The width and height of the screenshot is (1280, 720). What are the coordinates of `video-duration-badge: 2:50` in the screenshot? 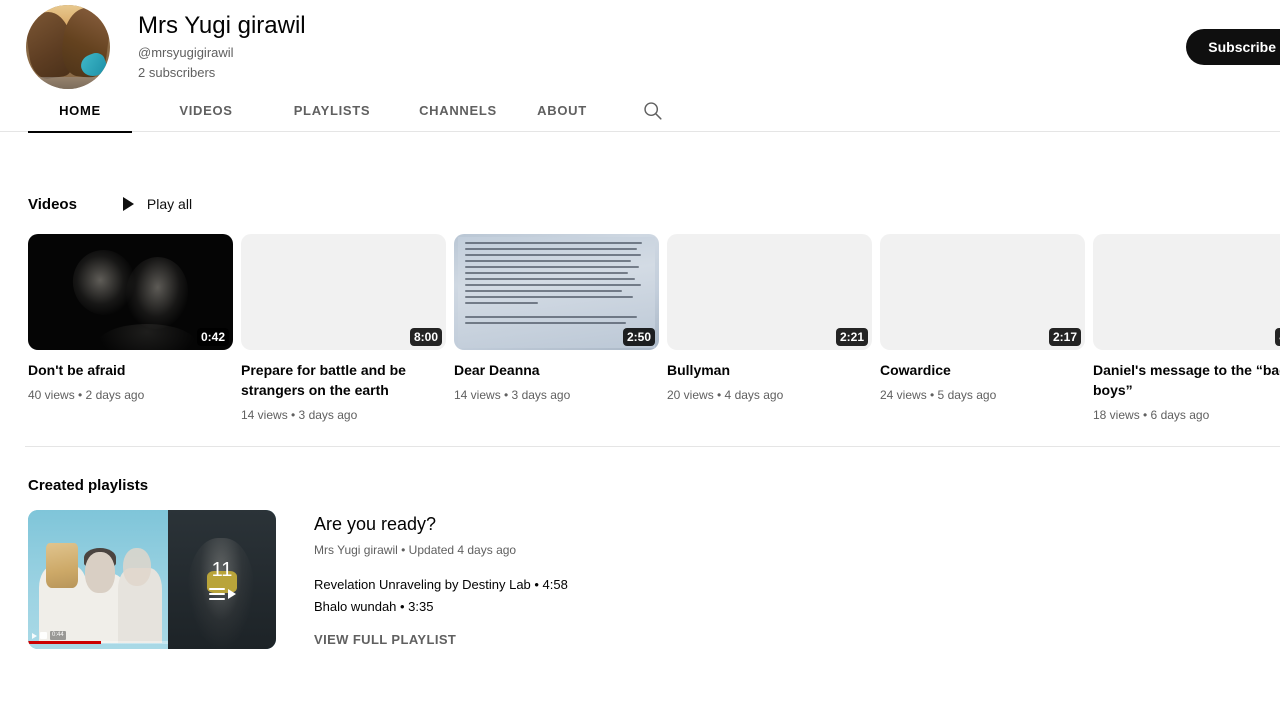 It's located at (638, 337).